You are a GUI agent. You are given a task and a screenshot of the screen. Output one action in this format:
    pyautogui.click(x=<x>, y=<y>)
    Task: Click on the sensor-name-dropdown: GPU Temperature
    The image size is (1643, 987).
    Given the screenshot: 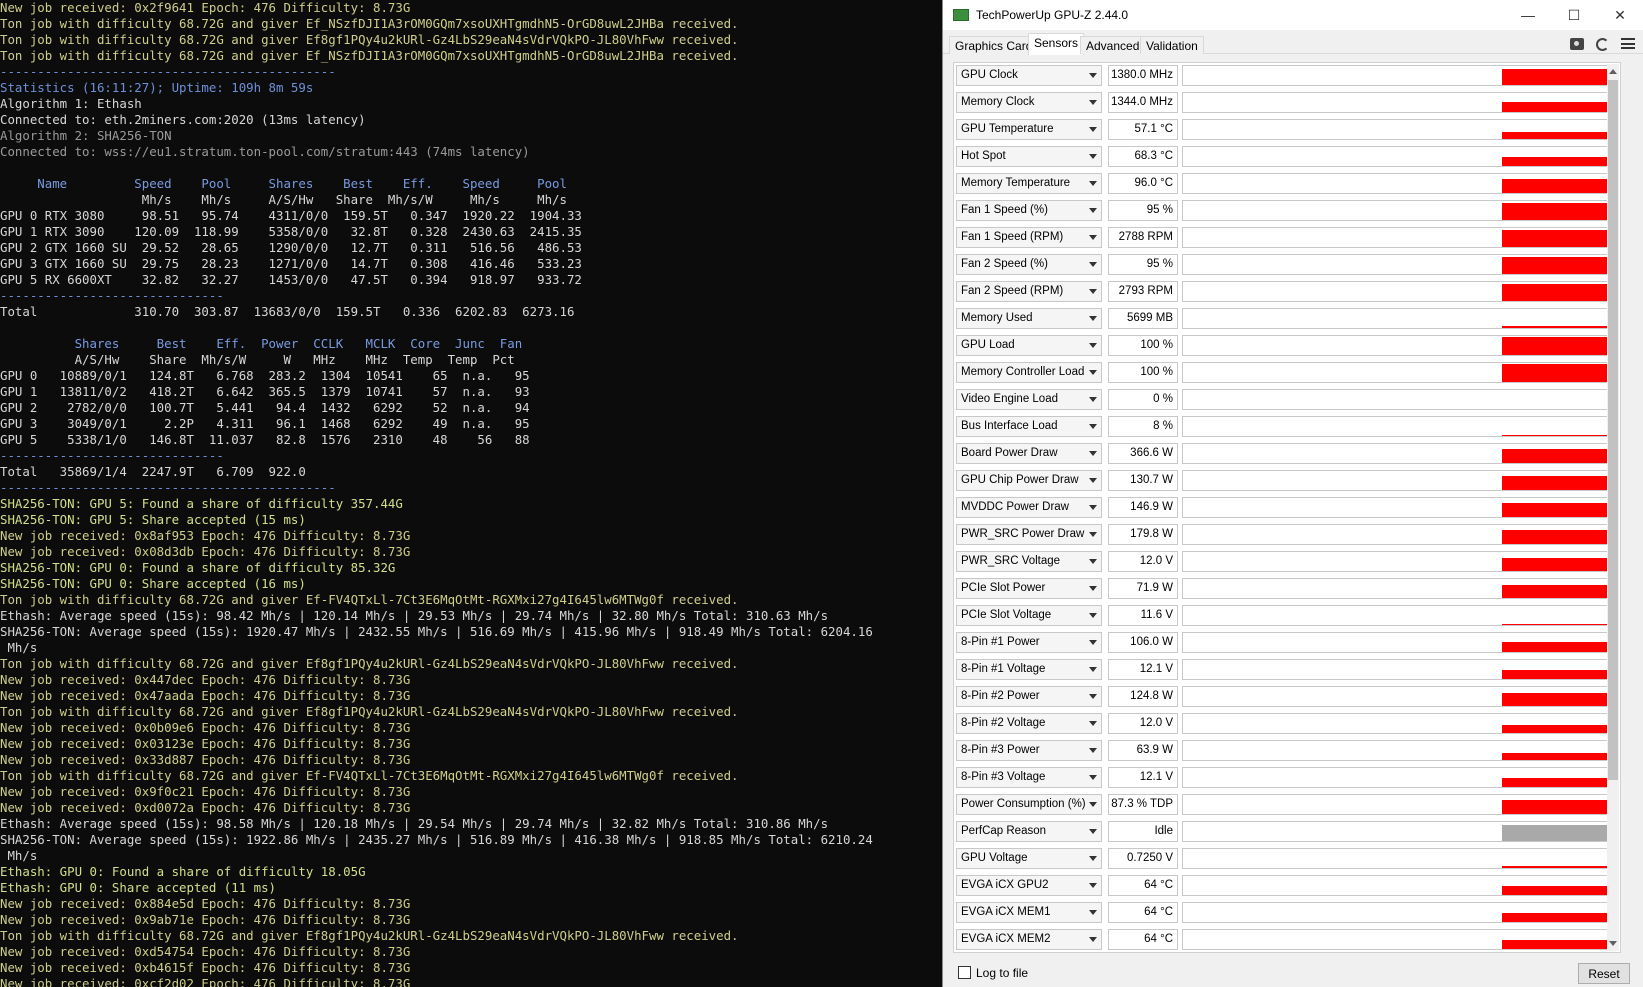 What is the action you would take?
    pyautogui.click(x=1029, y=129)
    